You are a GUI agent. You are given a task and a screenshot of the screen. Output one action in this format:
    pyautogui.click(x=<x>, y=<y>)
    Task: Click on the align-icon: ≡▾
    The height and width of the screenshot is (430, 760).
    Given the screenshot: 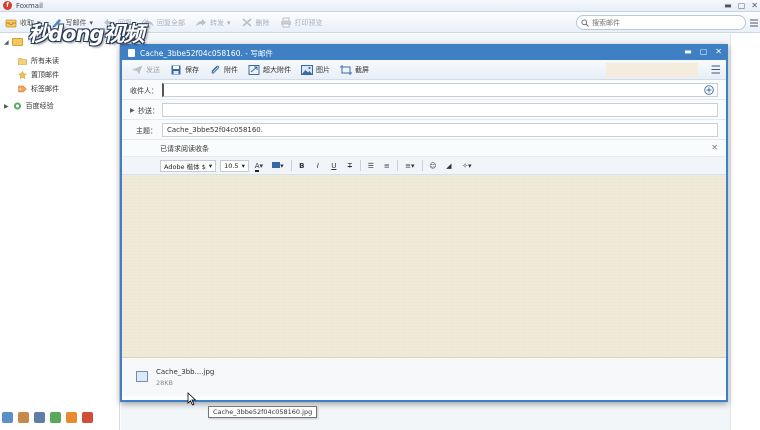 What is the action you would take?
    pyautogui.click(x=410, y=166)
    